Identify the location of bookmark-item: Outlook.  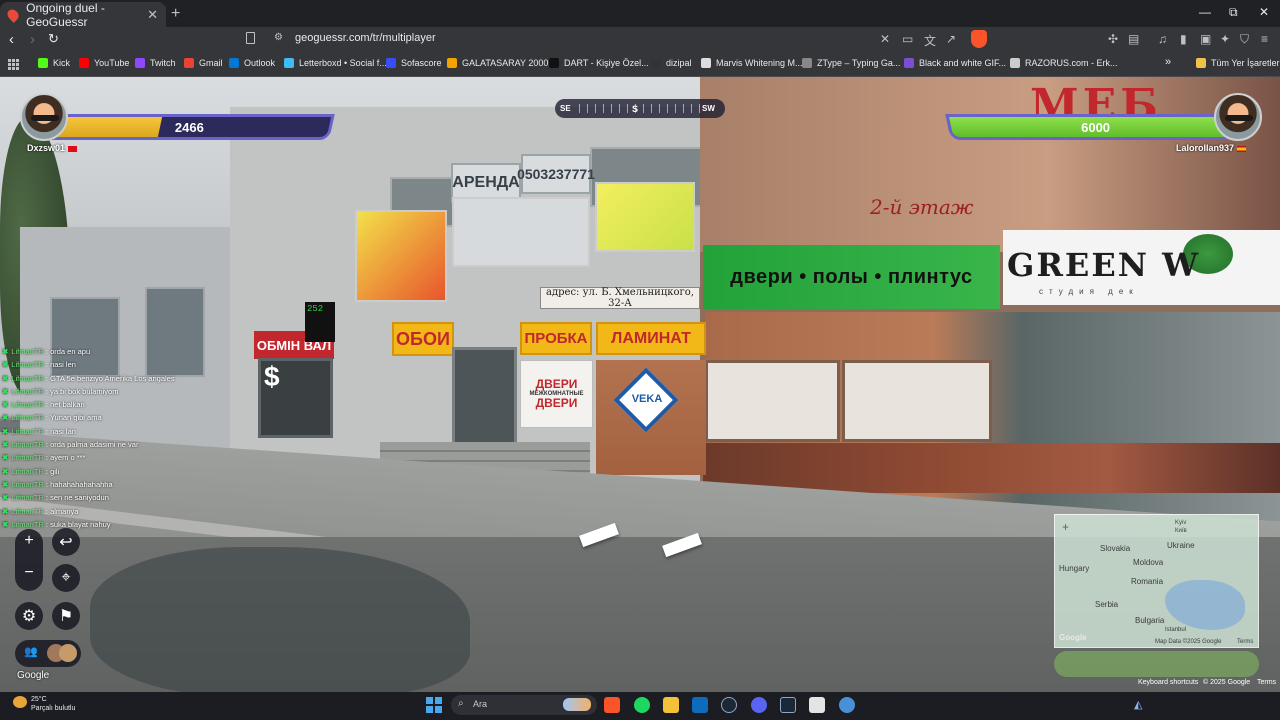
(252, 63).